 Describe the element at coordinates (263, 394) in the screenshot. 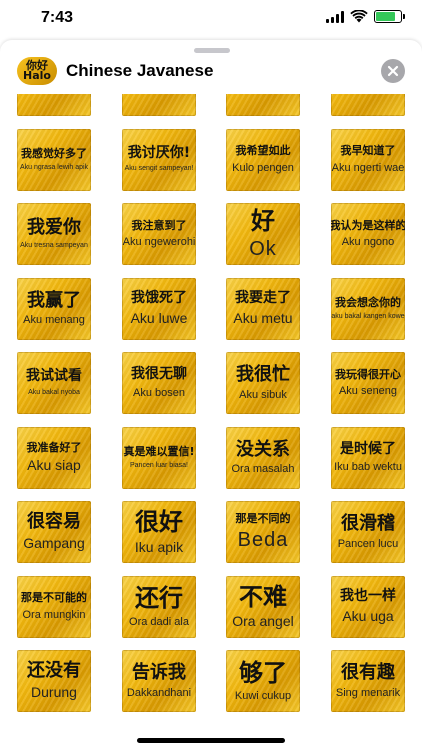

I see `sticker-javanese-text: Aku sibuk` at that location.